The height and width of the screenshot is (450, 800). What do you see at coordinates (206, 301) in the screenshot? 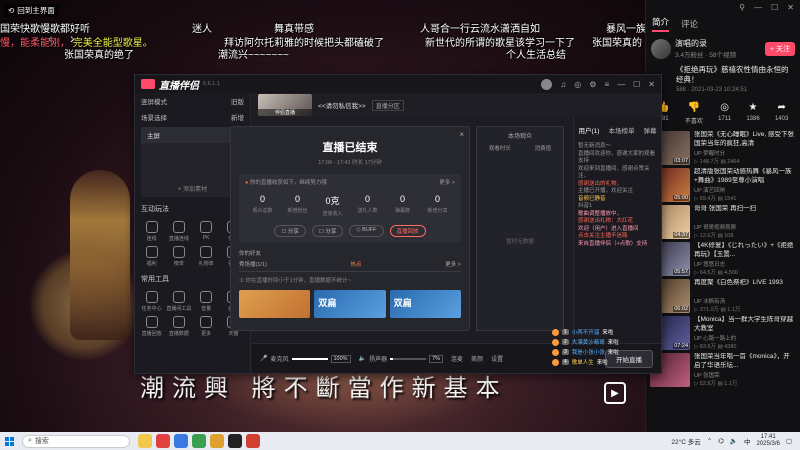
I see `tool-item: 音量` at bounding box center [206, 301].